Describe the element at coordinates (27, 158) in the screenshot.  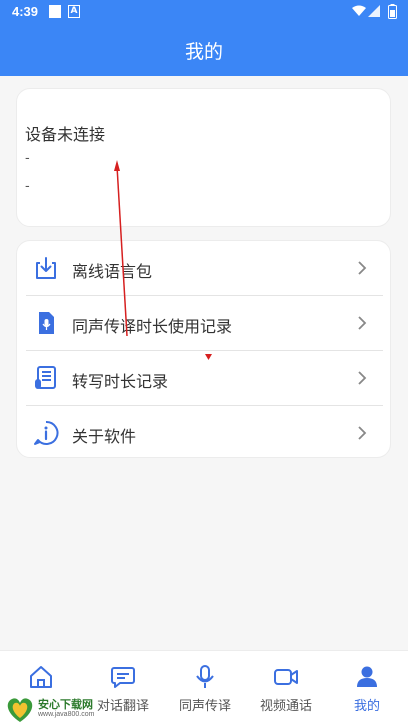
I see `device-info-line-1: -` at that location.